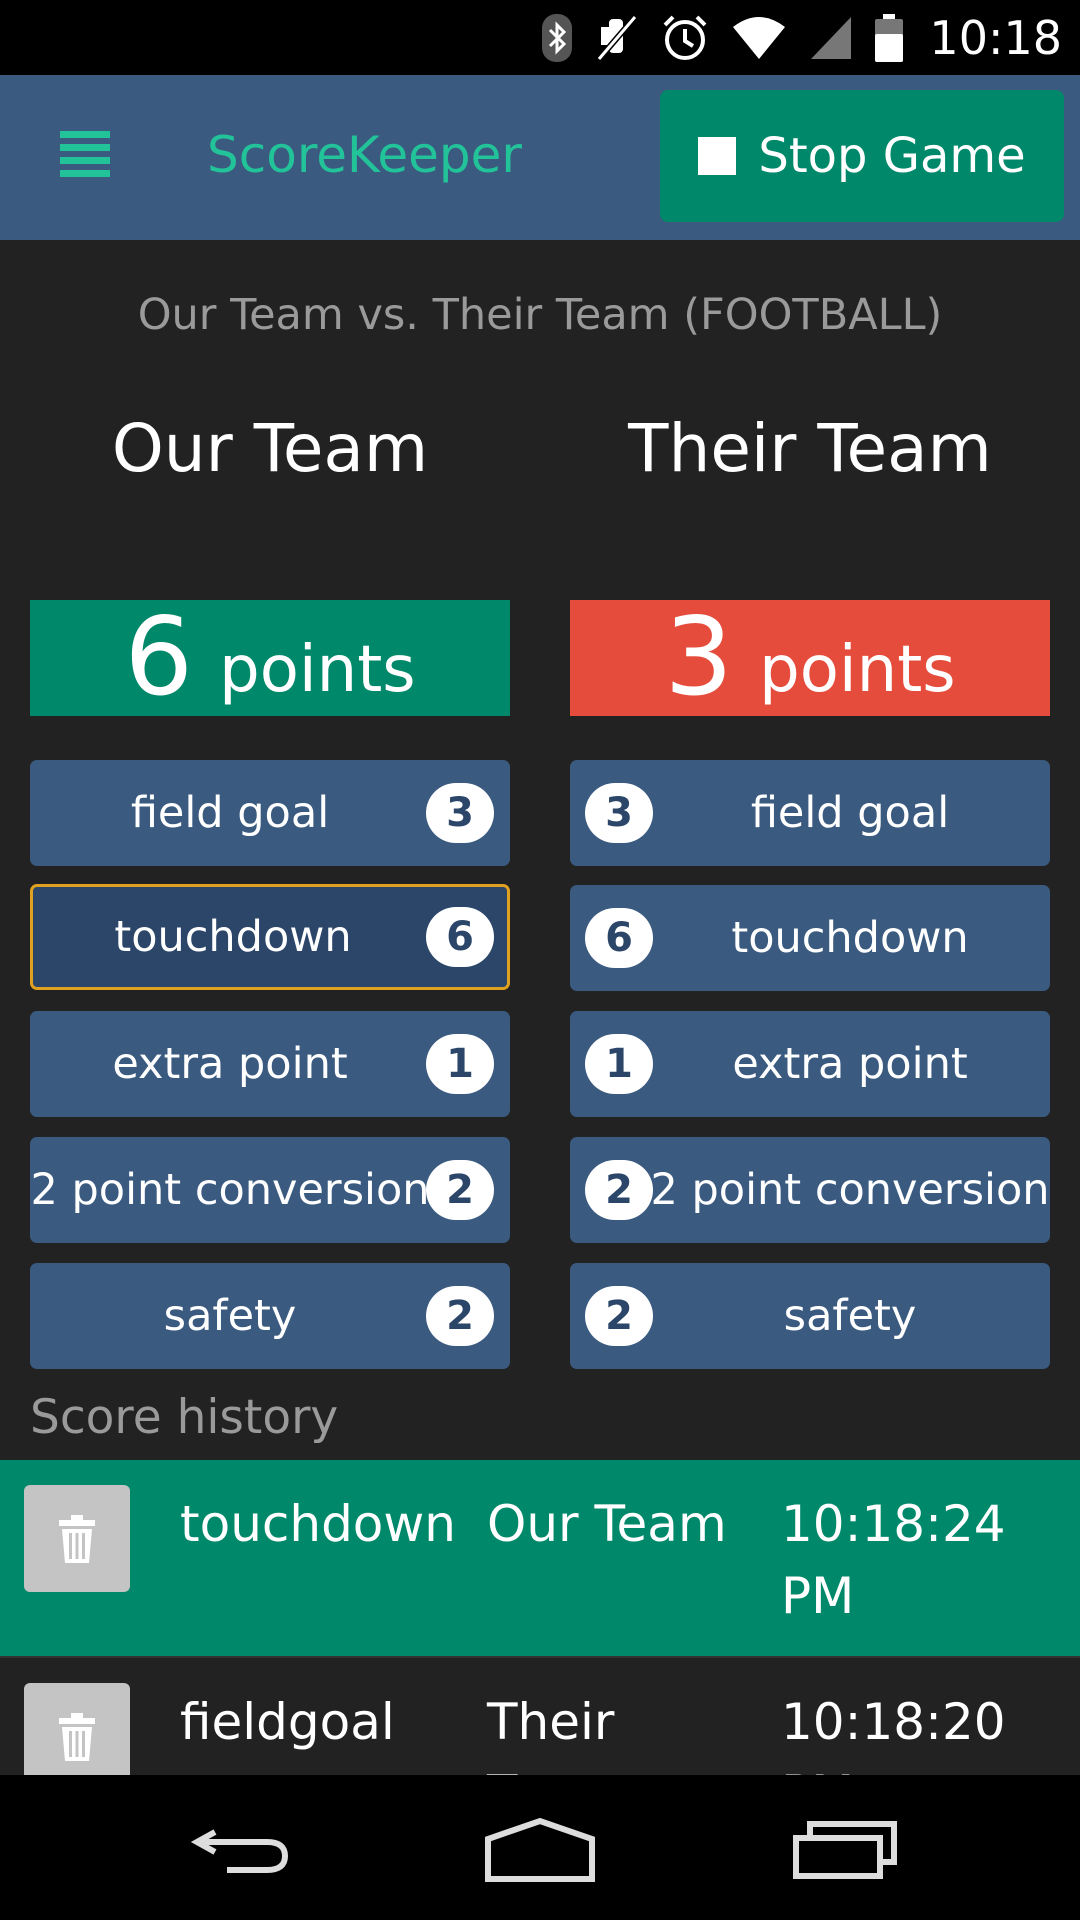 This screenshot has height=1920, width=1080. What do you see at coordinates (717, 156) in the screenshot?
I see `stop-icon` at bounding box center [717, 156].